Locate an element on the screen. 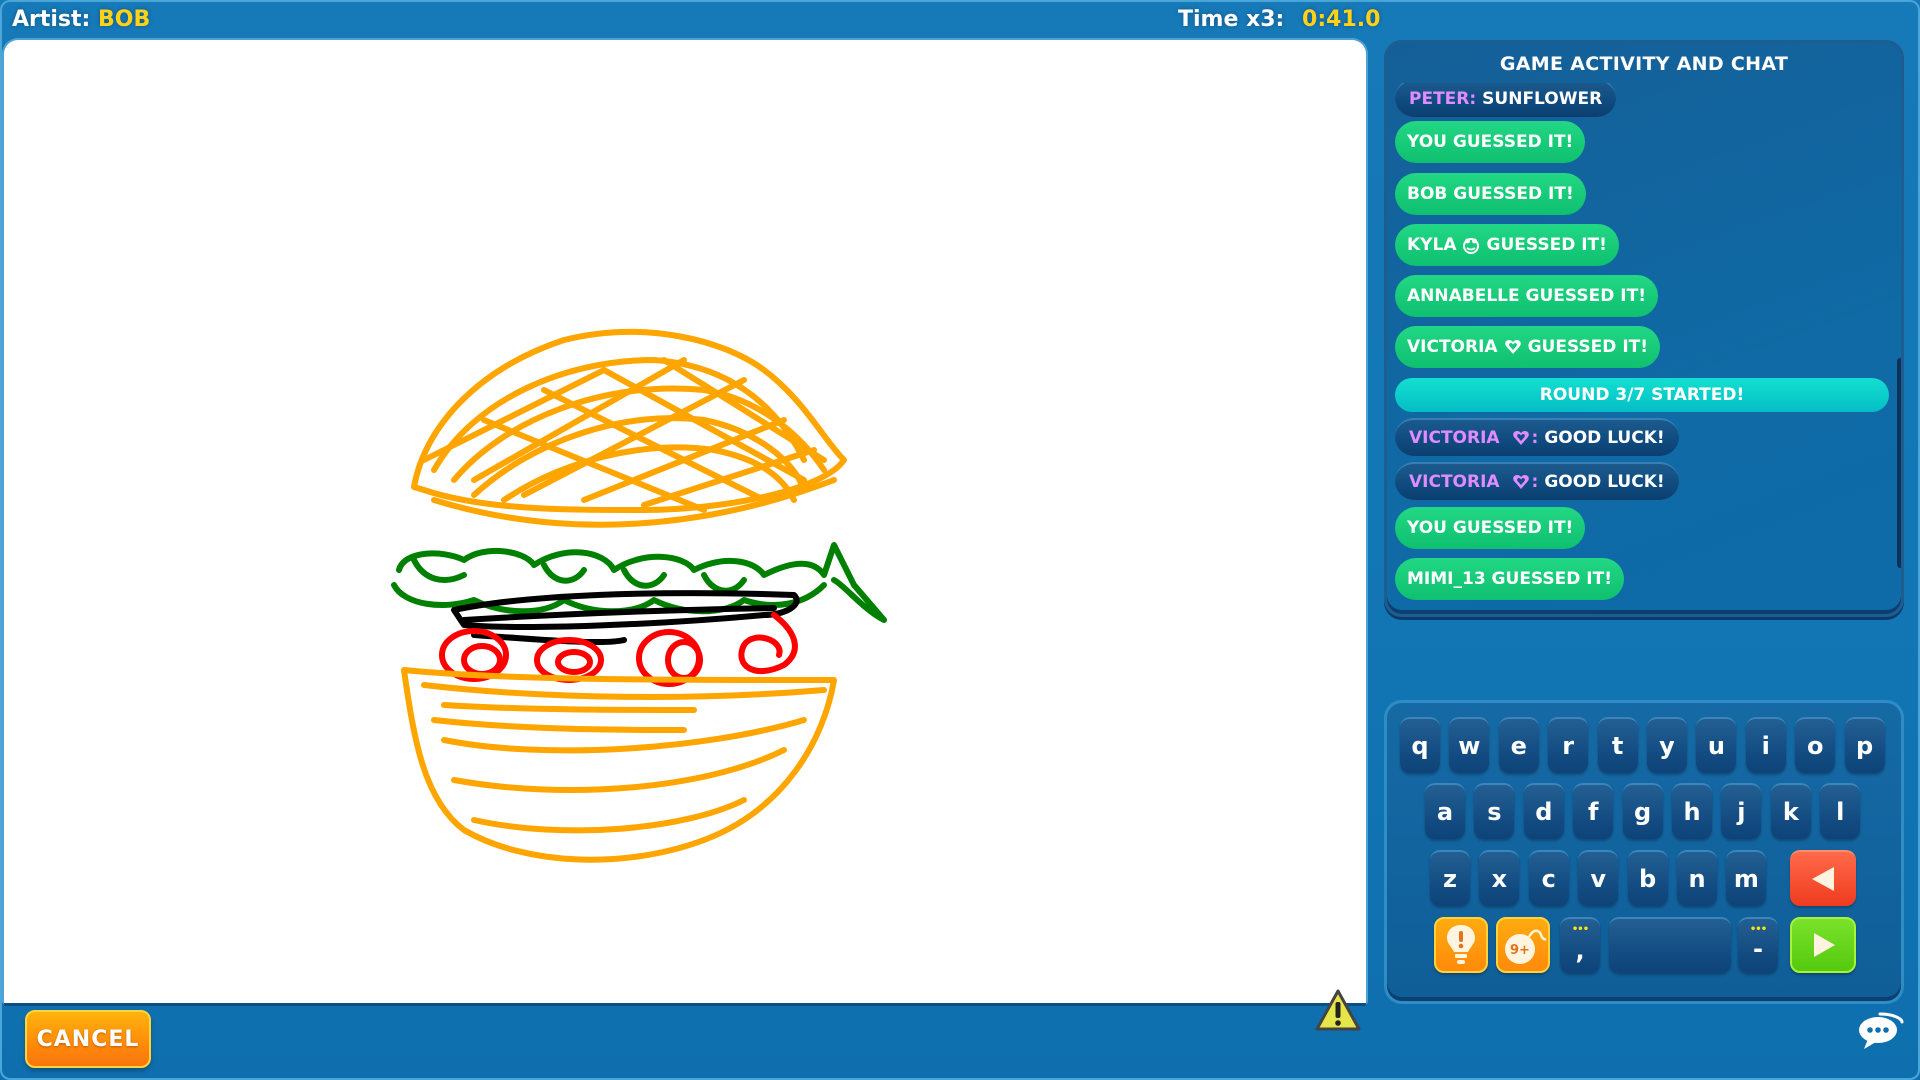 This screenshot has width=1920, height=1080. guess-message: MIMI_13 GUESSED IT! is located at coordinates (1509, 579).